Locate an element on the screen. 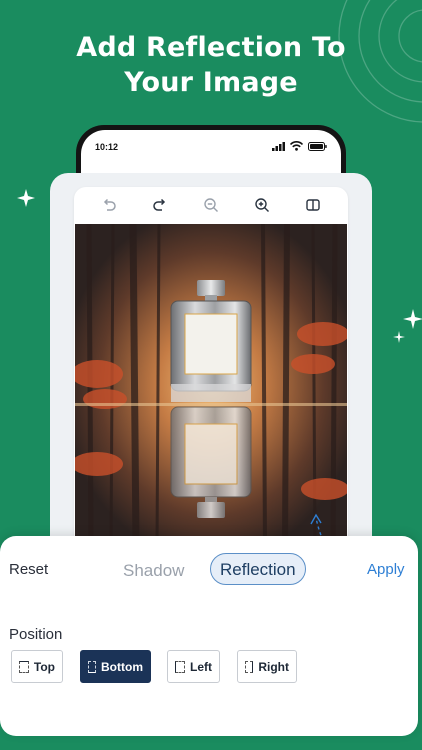 This screenshot has height=750, width=422. tab-shadow: Shadow is located at coordinates (153, 571).